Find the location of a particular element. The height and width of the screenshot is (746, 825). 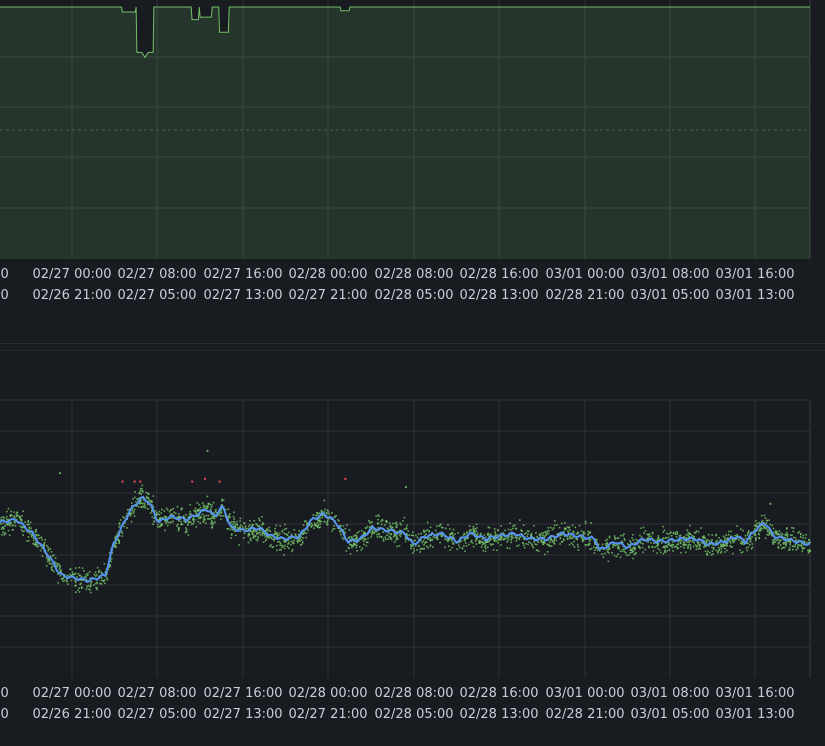

x-tick-label-secondary: 03/01 05:00 is located at coordinates (669, 714).